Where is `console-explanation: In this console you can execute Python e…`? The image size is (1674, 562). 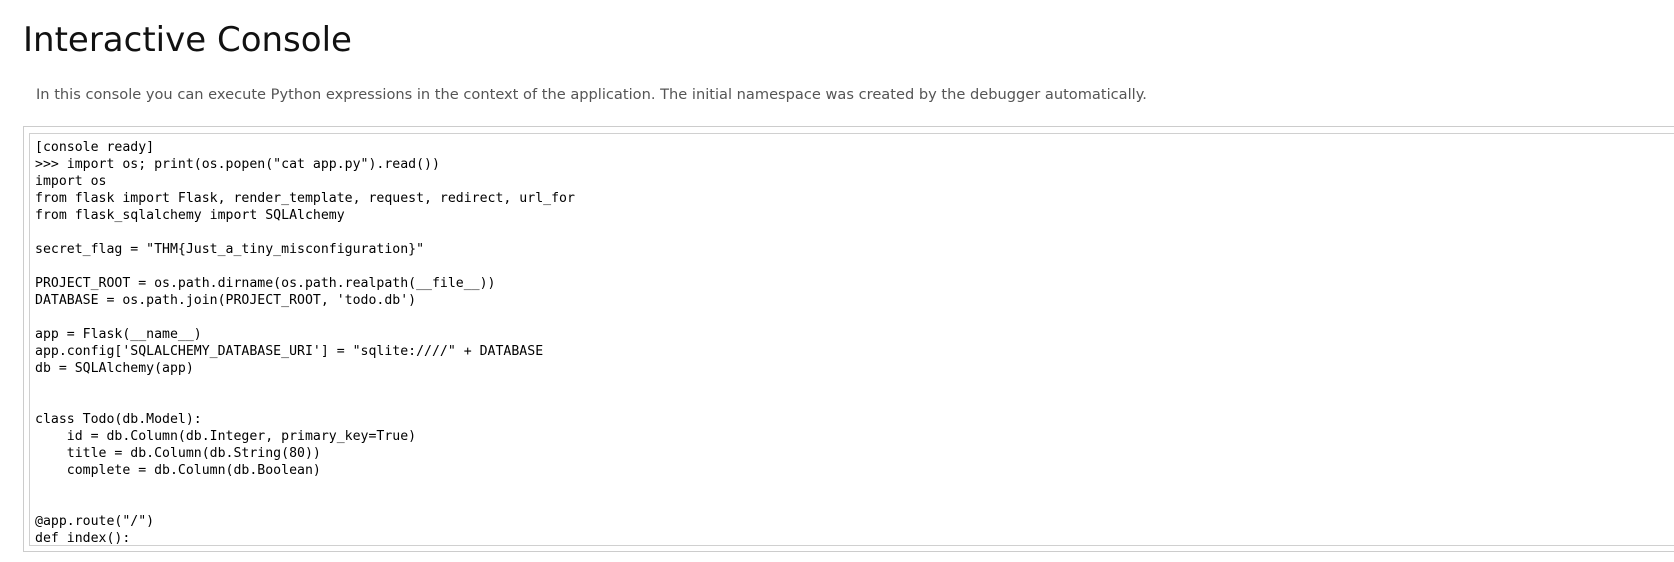 console-explanation: In this console you can execute Python e… is located at coordinates (591, 94).